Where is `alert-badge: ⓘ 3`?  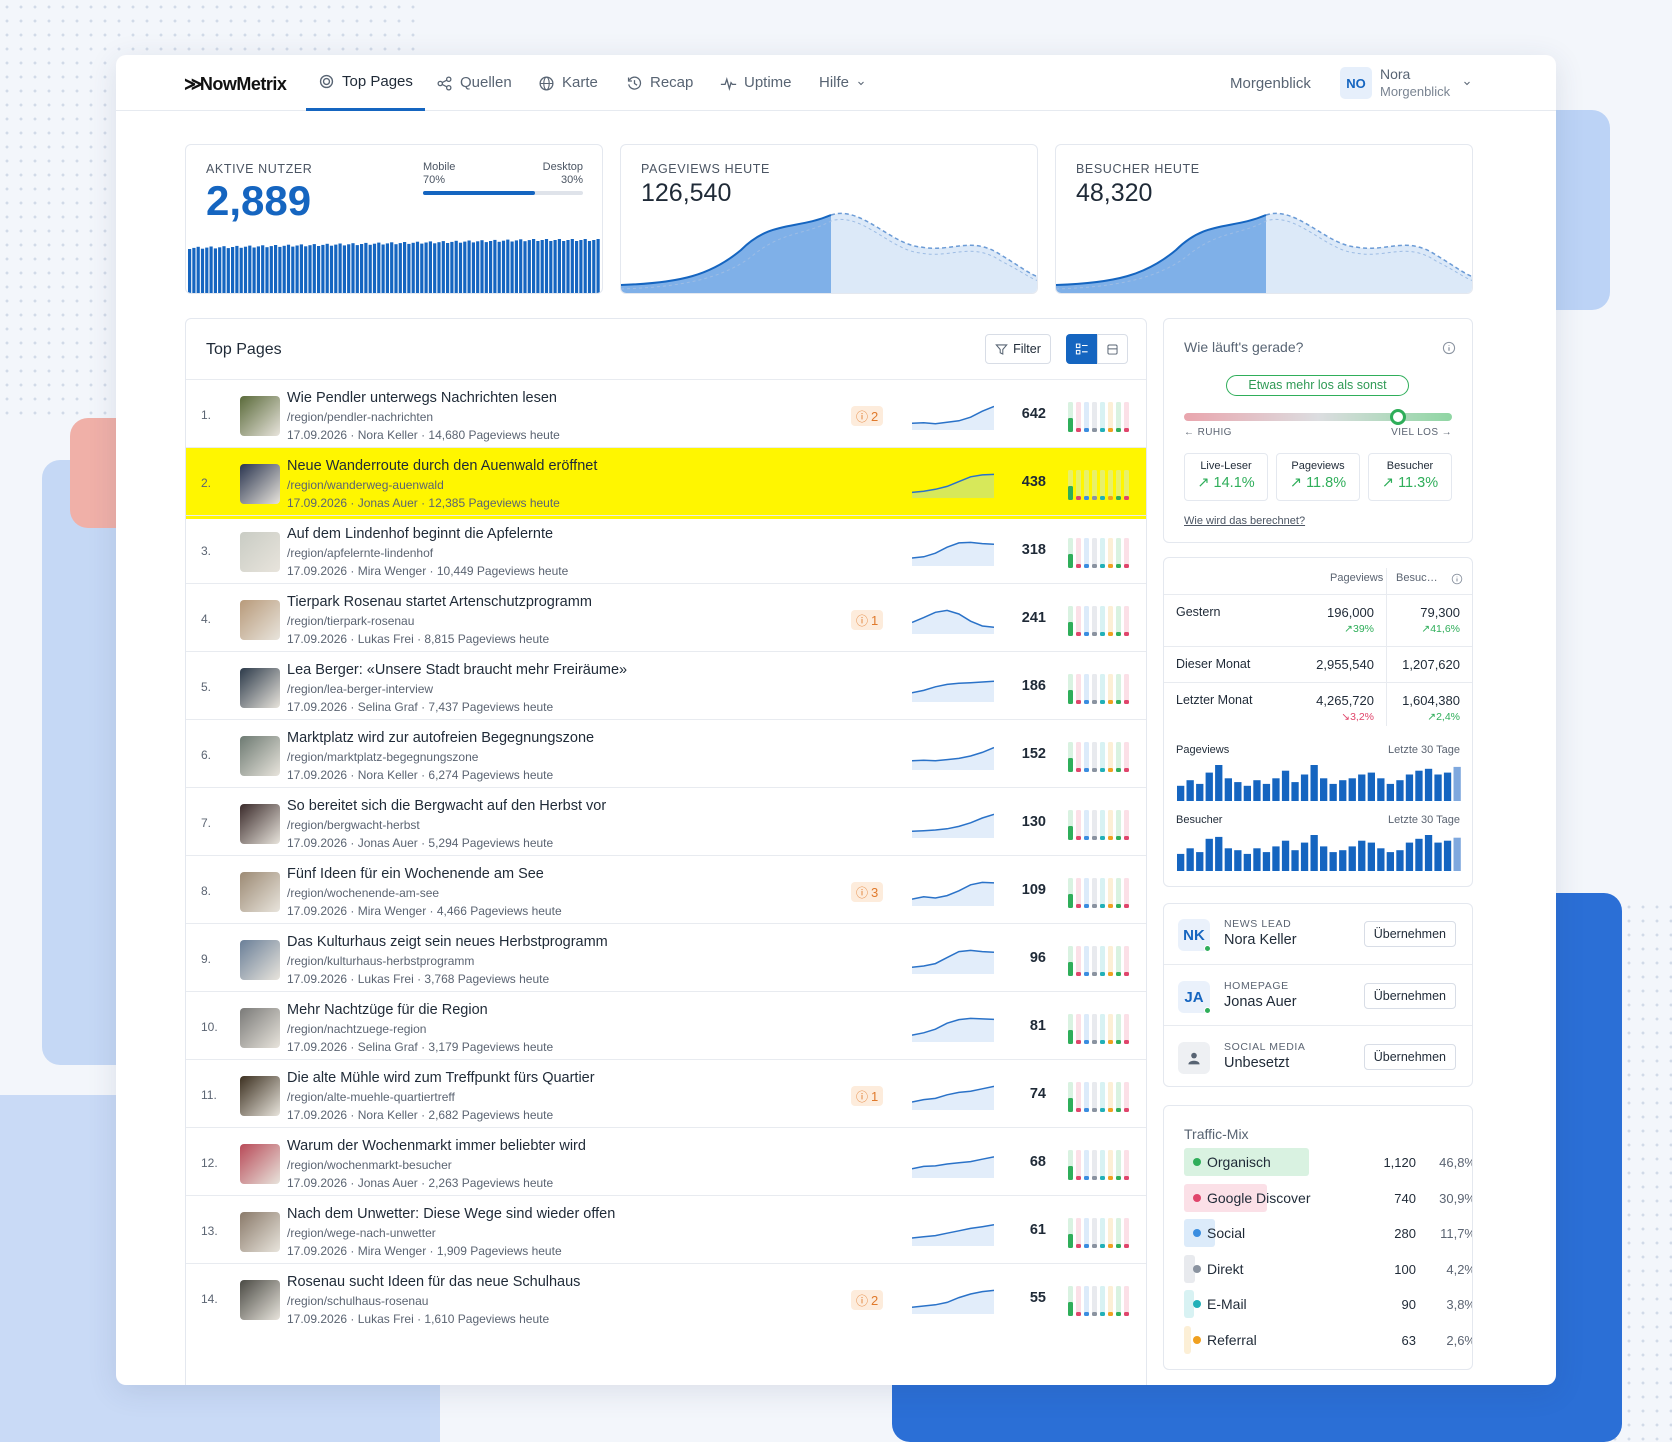 alert-badge: ⓘ 3 is located at coordinates (867, 892).